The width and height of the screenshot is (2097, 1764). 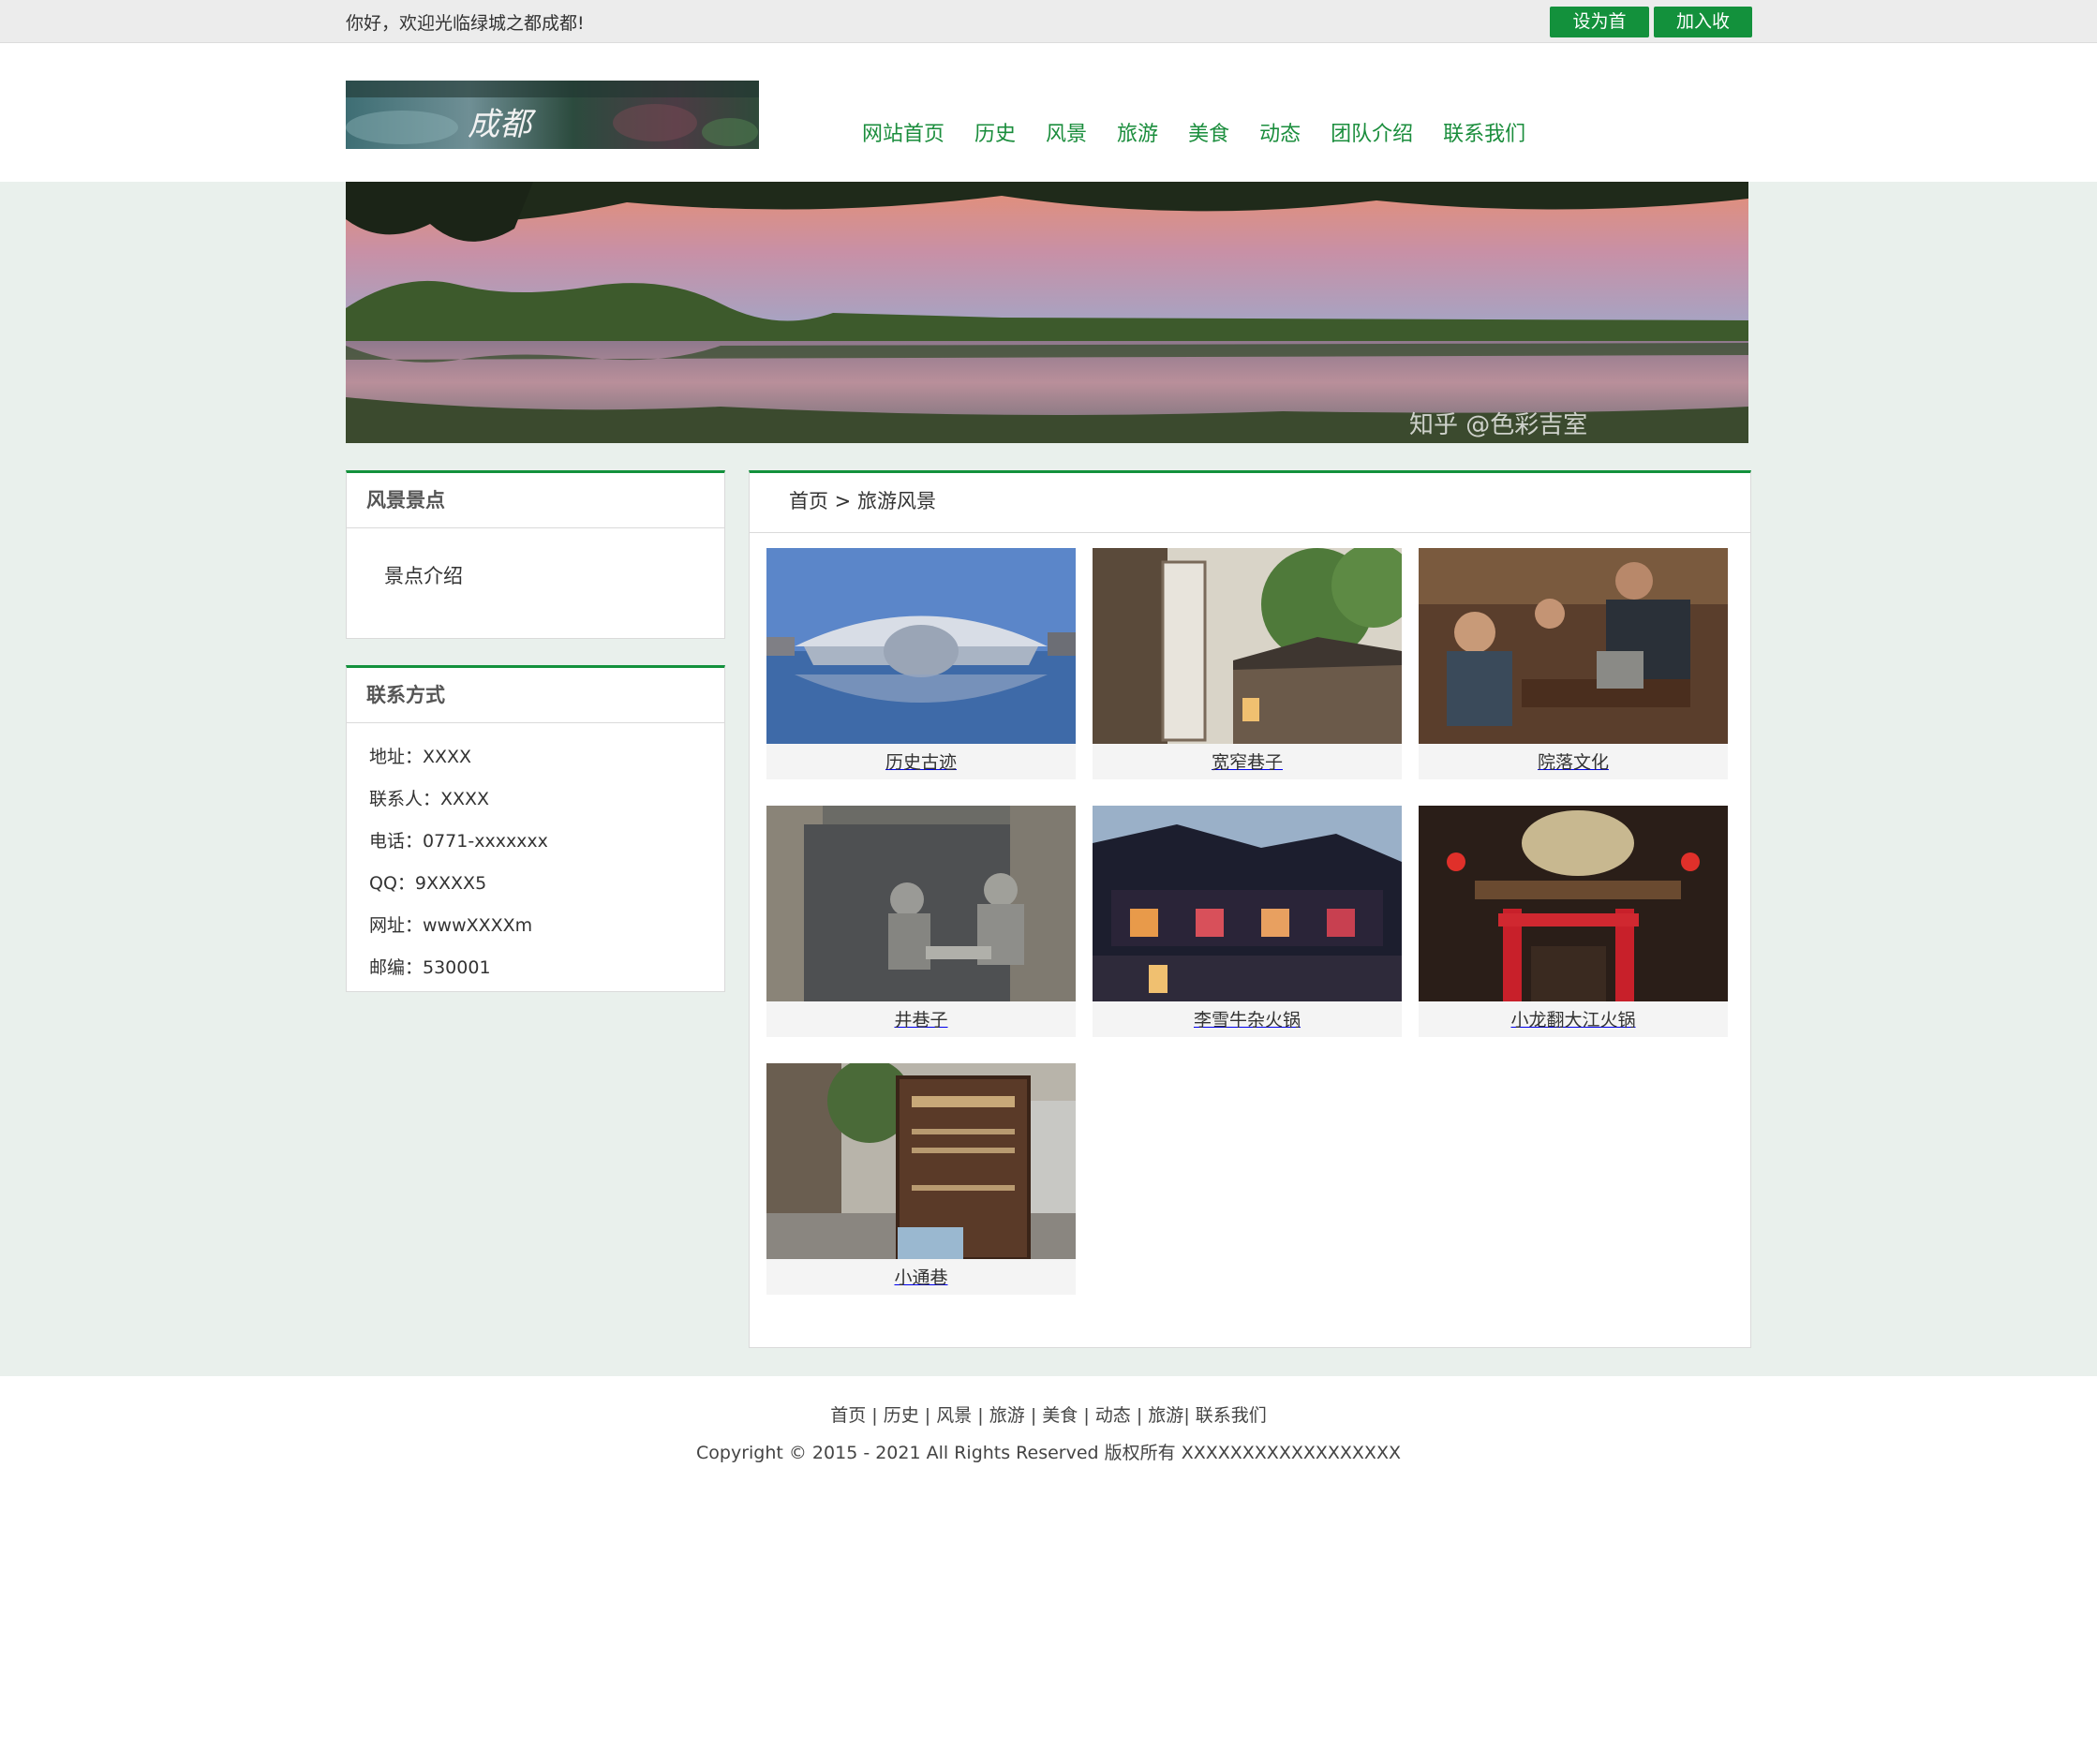 I want to click on scenic-intro-link: 景点介绍, so click(x=423, y=575).